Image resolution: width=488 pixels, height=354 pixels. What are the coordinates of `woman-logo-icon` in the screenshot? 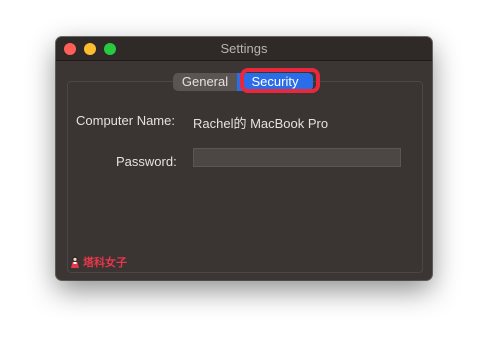 It's located at (75, 262).